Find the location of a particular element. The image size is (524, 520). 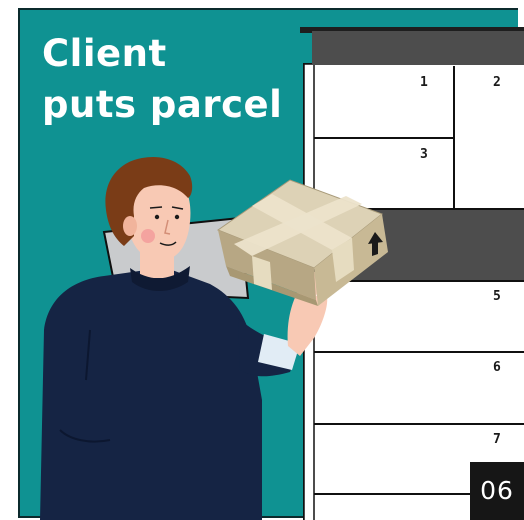

compartment-number-6: 6 is located at coordinates (497, 367).